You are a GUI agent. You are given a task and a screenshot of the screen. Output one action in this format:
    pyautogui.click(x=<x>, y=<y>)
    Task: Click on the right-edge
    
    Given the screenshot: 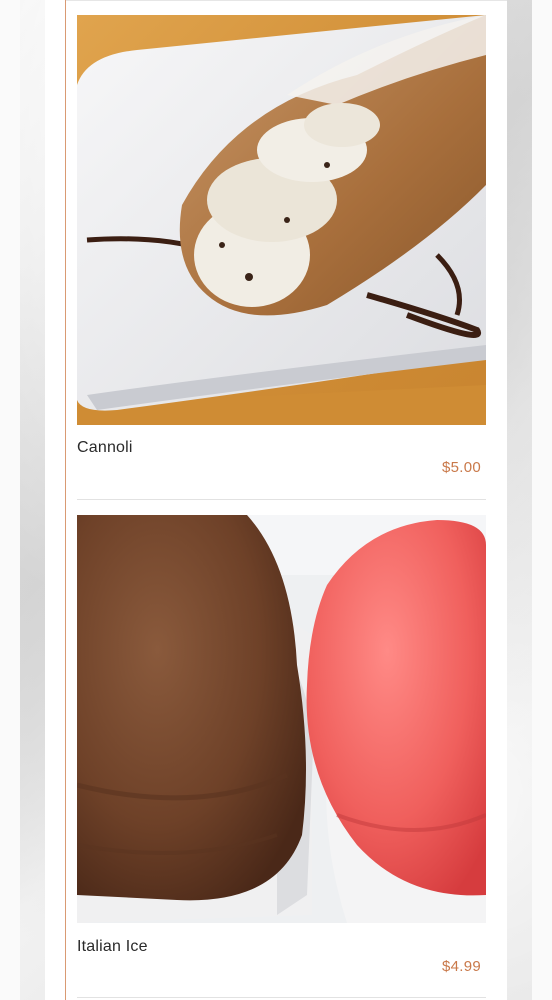 What is the action you would take?
    pyautogui.click(x=542, y=500)
    